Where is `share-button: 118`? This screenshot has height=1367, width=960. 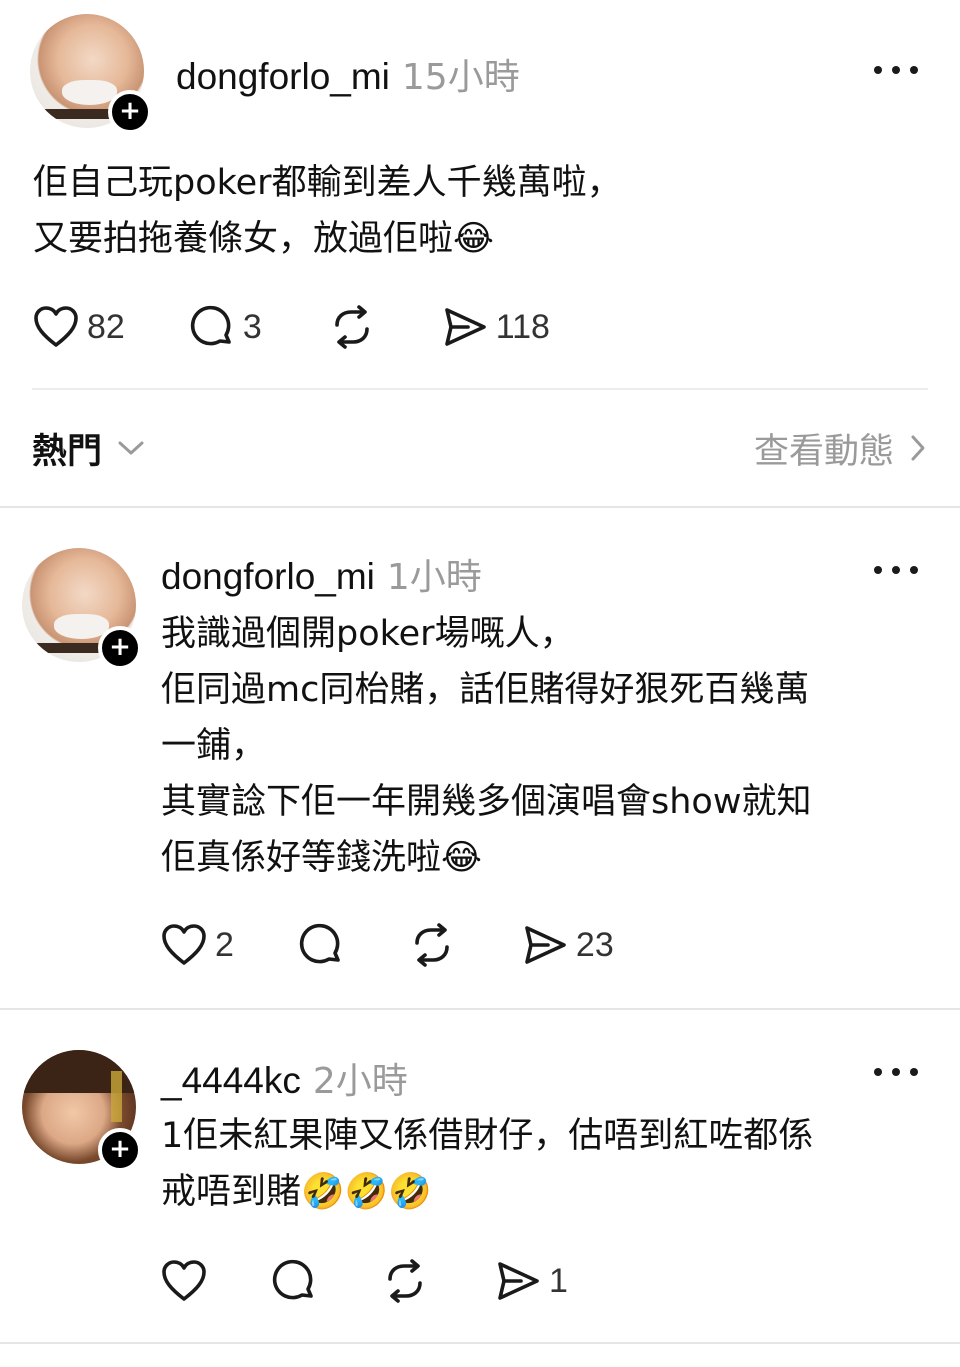 share-button: 118 is located at coordinates (496, 327).